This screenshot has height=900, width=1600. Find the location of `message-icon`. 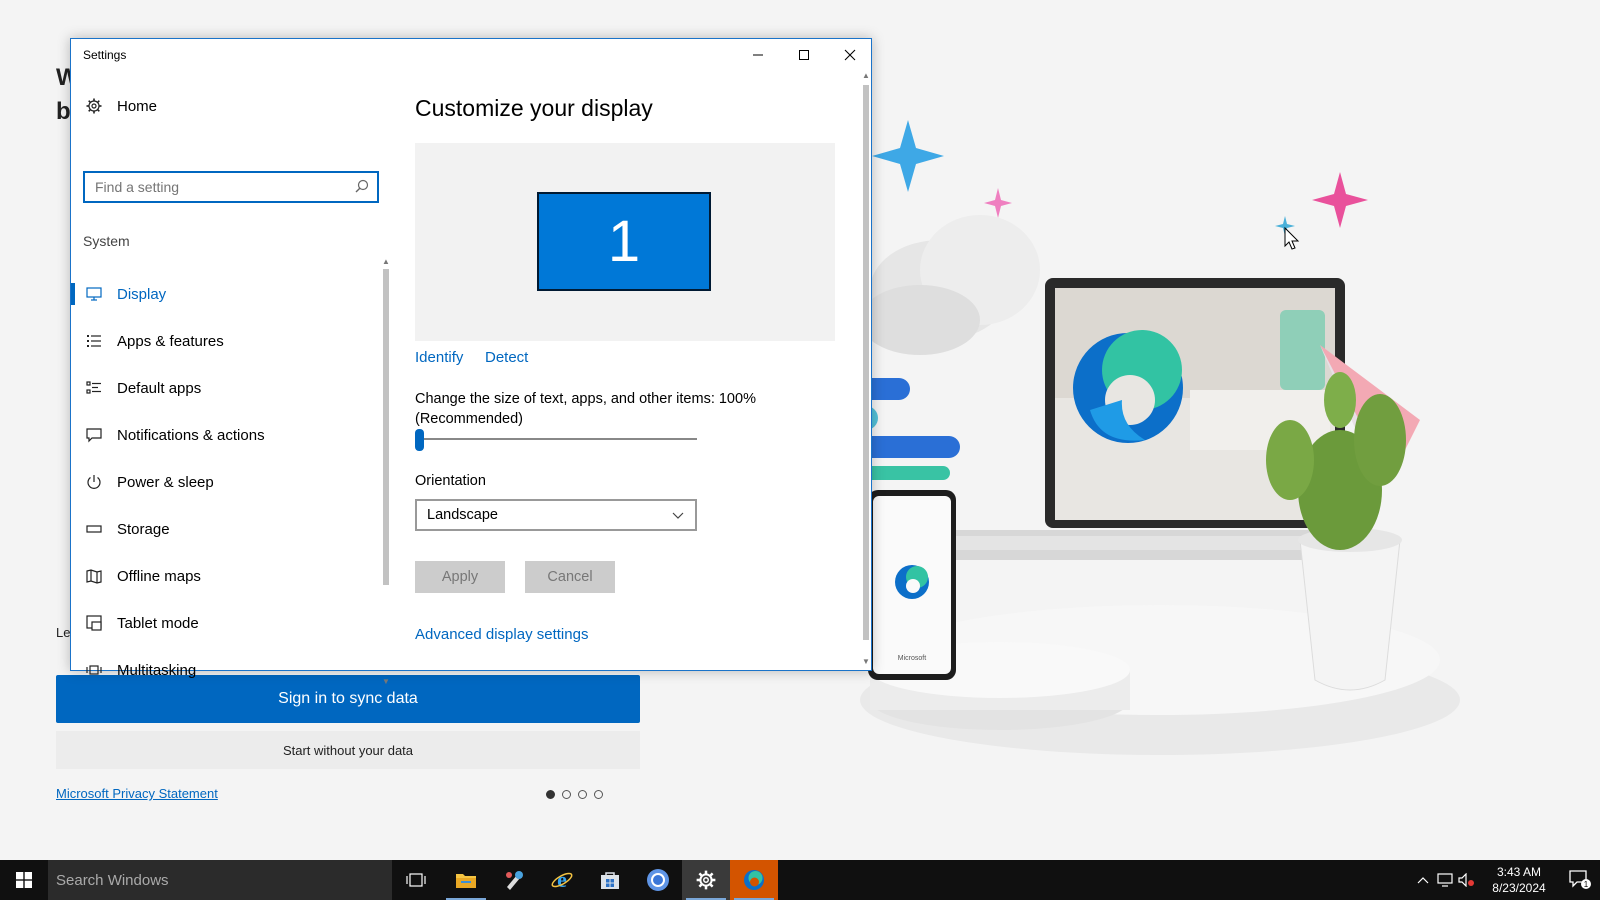

message-icon is located at coordinates (94, 435).